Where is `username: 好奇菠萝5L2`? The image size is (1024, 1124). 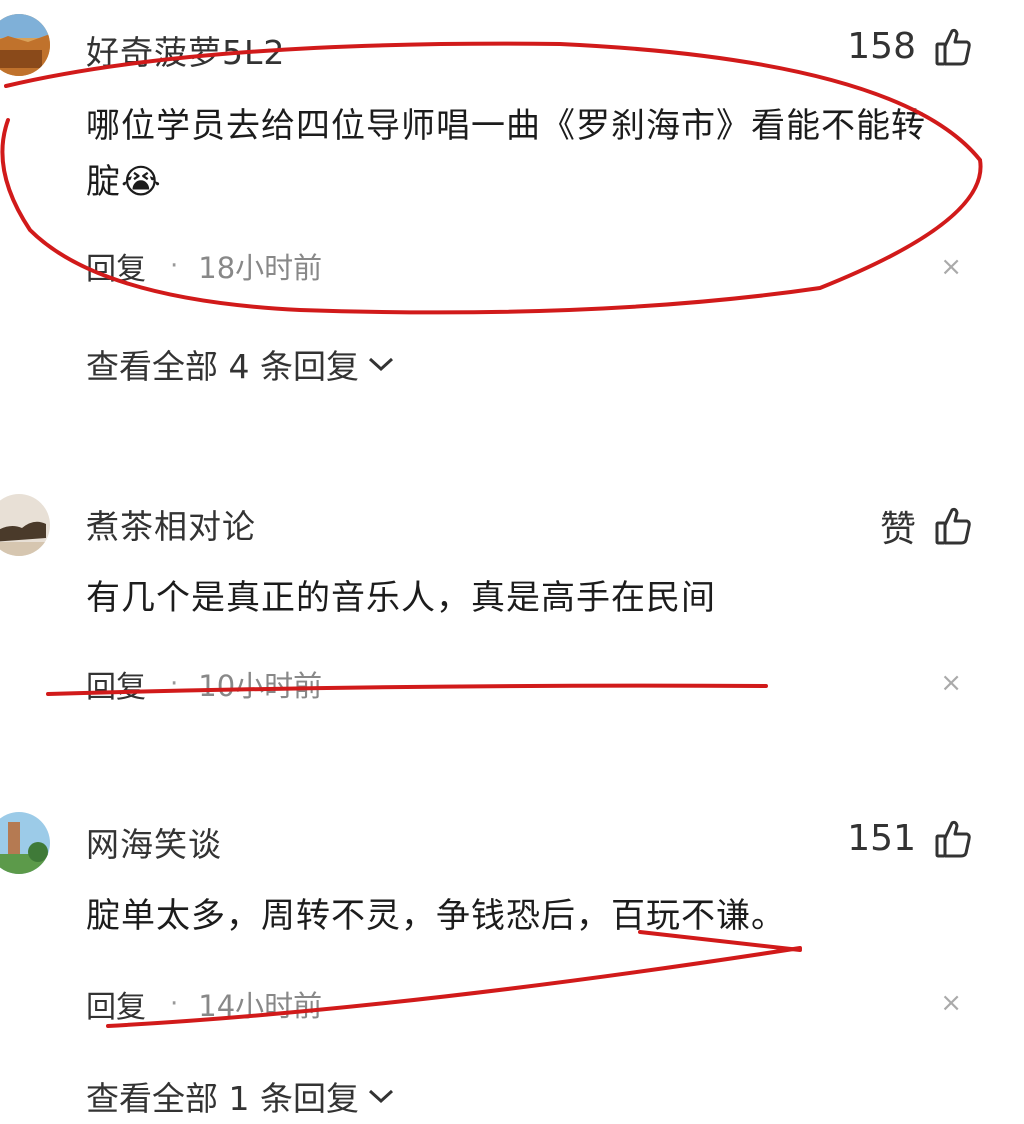 username: 好奇菠萝5L2 is located at coordinates (185, 50).